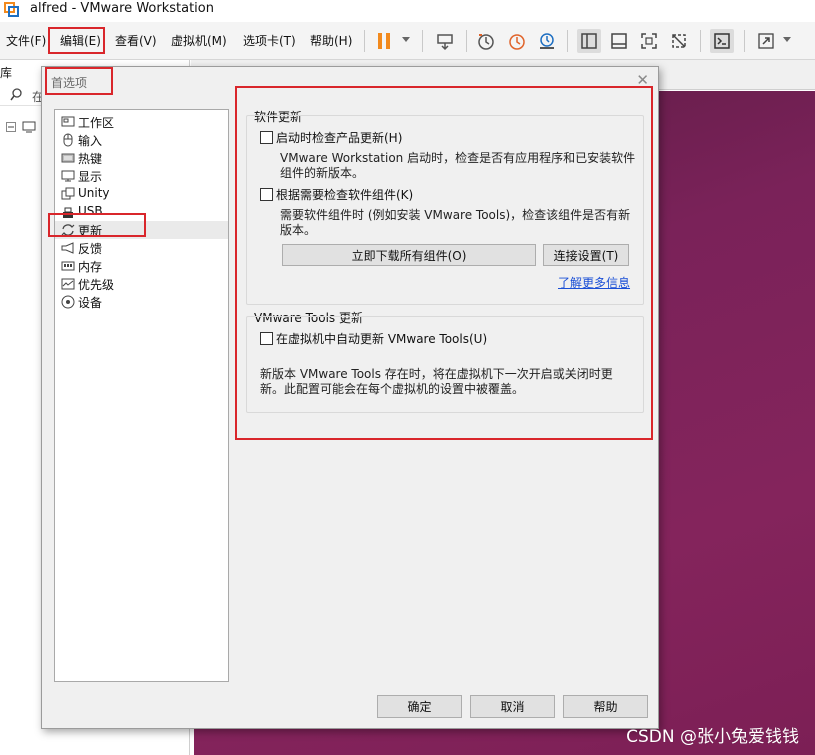 This screenshot has width=815, height=755. What do you see at coordinates (68, 158) in the screenshot?
I see `keyboard-icon` at bounding box center [68, 158].